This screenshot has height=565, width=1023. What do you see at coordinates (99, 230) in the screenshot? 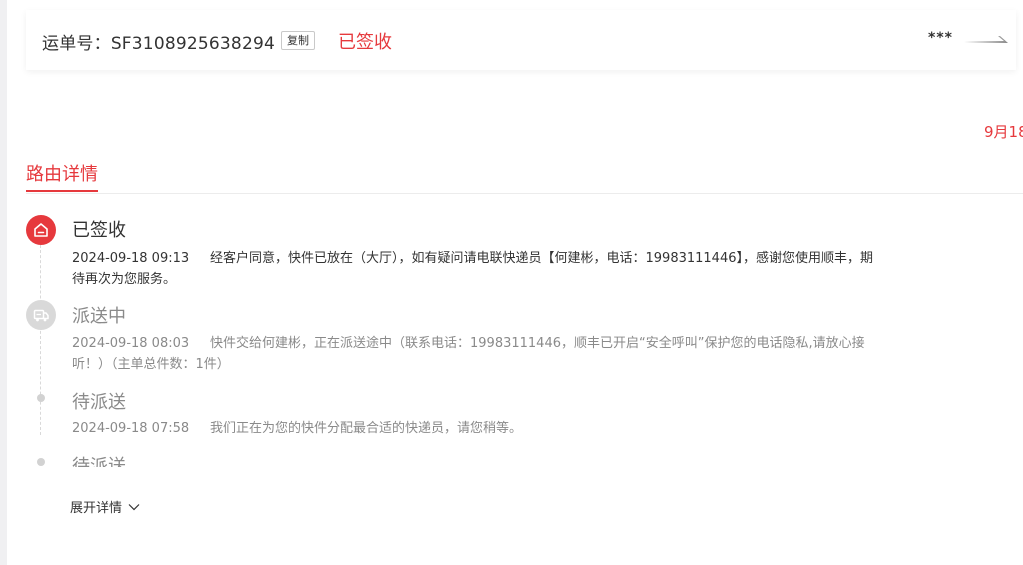
I see `event-title: 已签收` at bounding box center [99, 230].